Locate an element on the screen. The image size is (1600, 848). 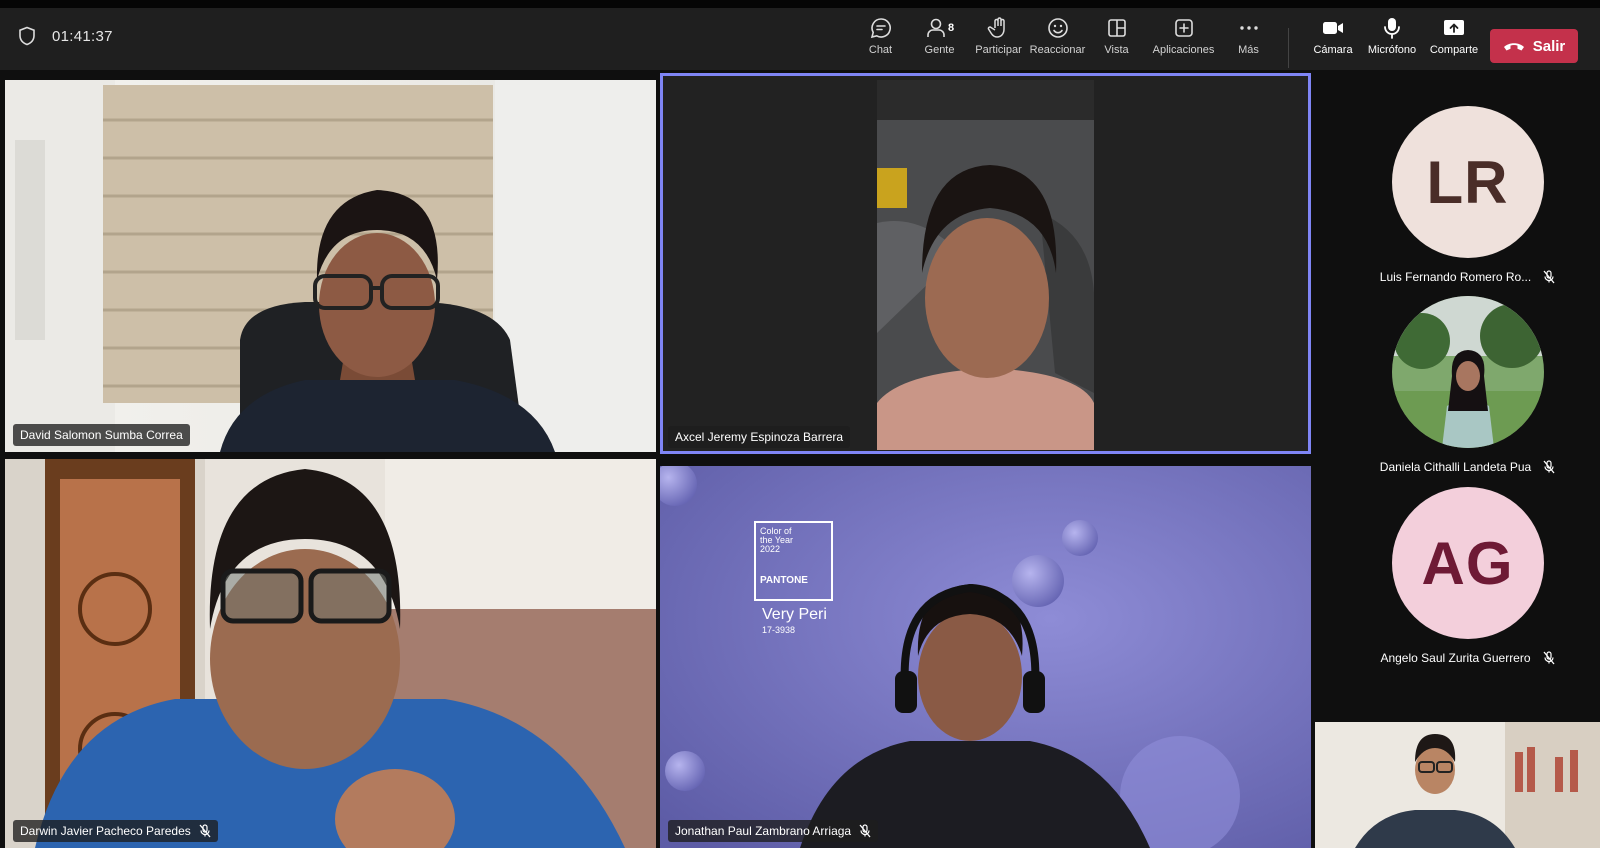
more-label: Más is located at coordinates (1248, 50).